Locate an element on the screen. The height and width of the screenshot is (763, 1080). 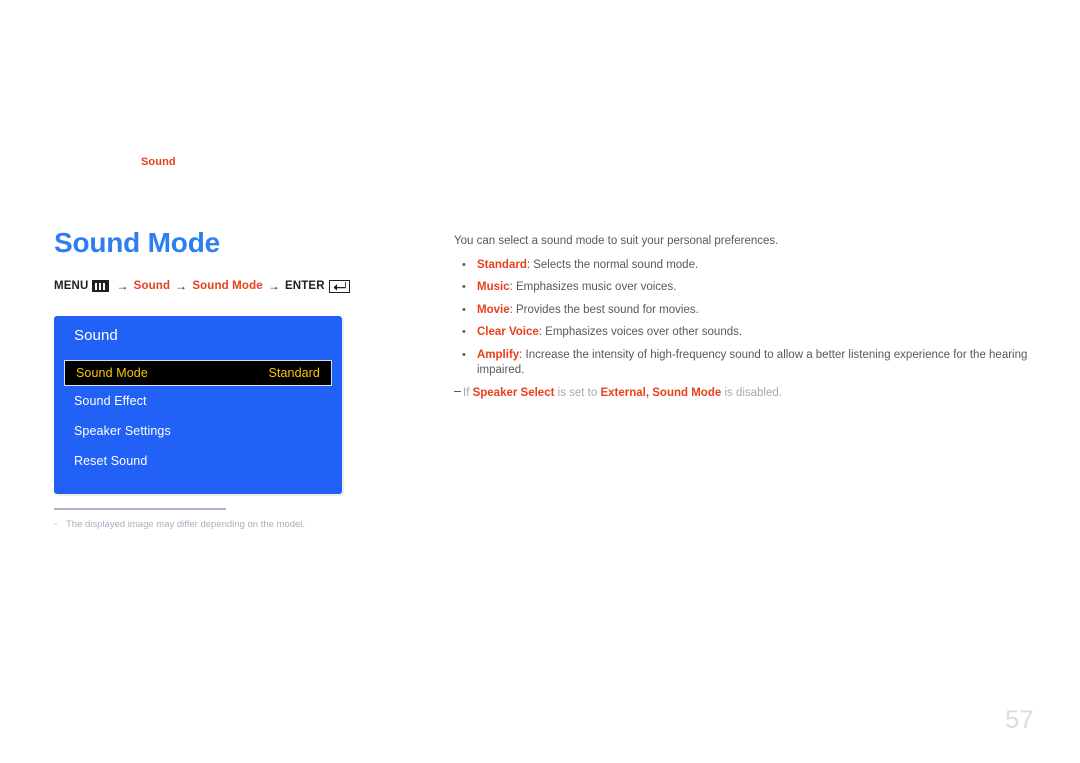
option-term: Clear Voice is located at coordinates (508, 332).